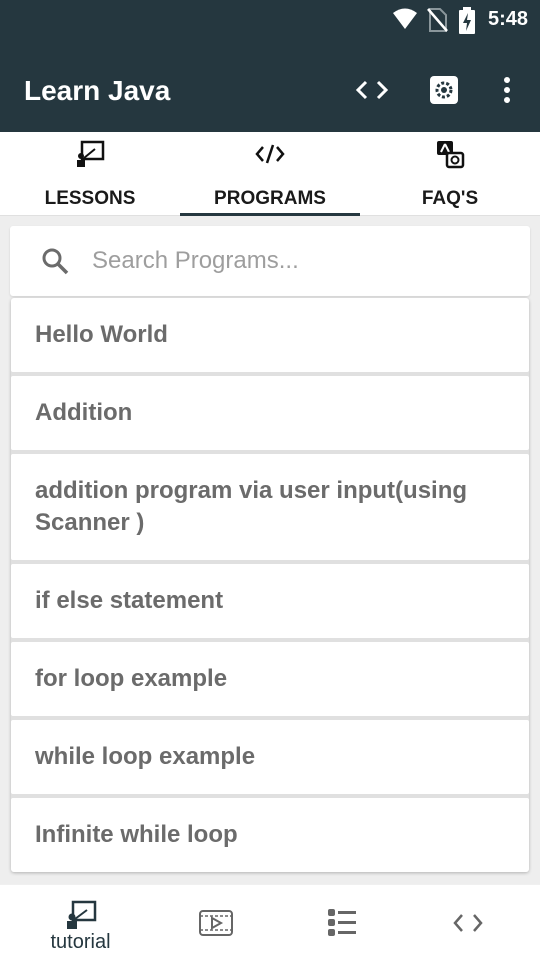  I want to click on list-item: while loop example, so click(270, 757).